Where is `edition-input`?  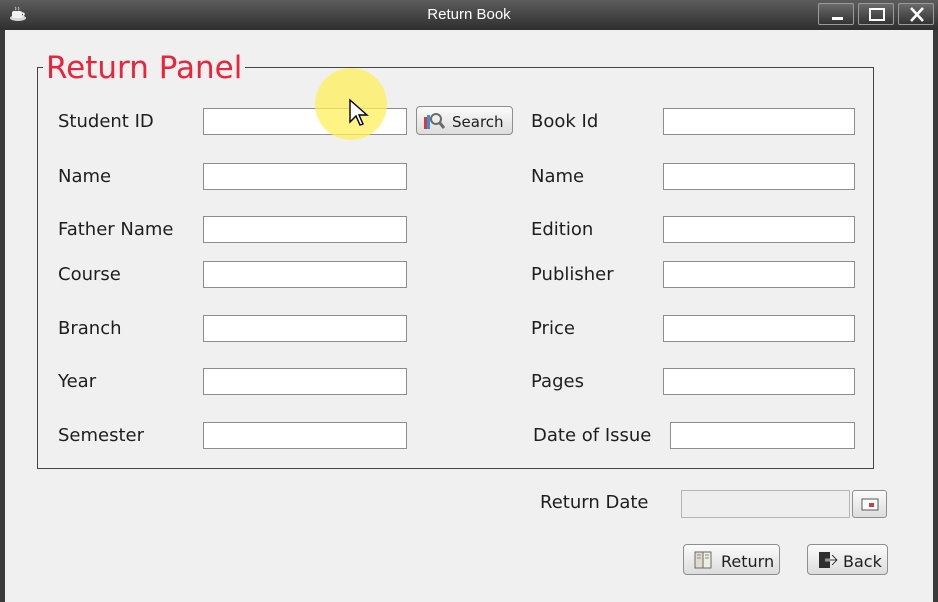 edition-input is located at coordinates (759, 229).